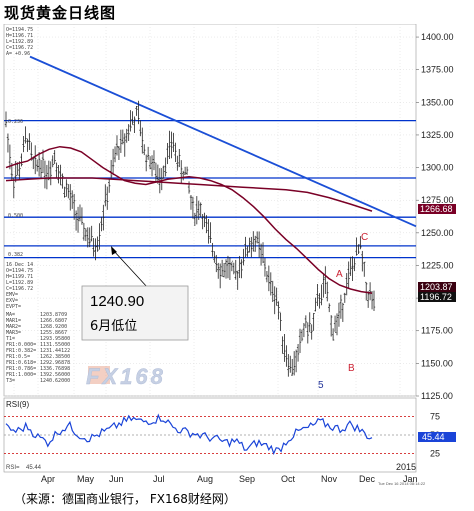 This screenshot has height=511, width=474. Describe the element at coordinates (437, 253) in the screenshot. I see `price-badges: 1266.68 1203.87 1196.72` at that location.